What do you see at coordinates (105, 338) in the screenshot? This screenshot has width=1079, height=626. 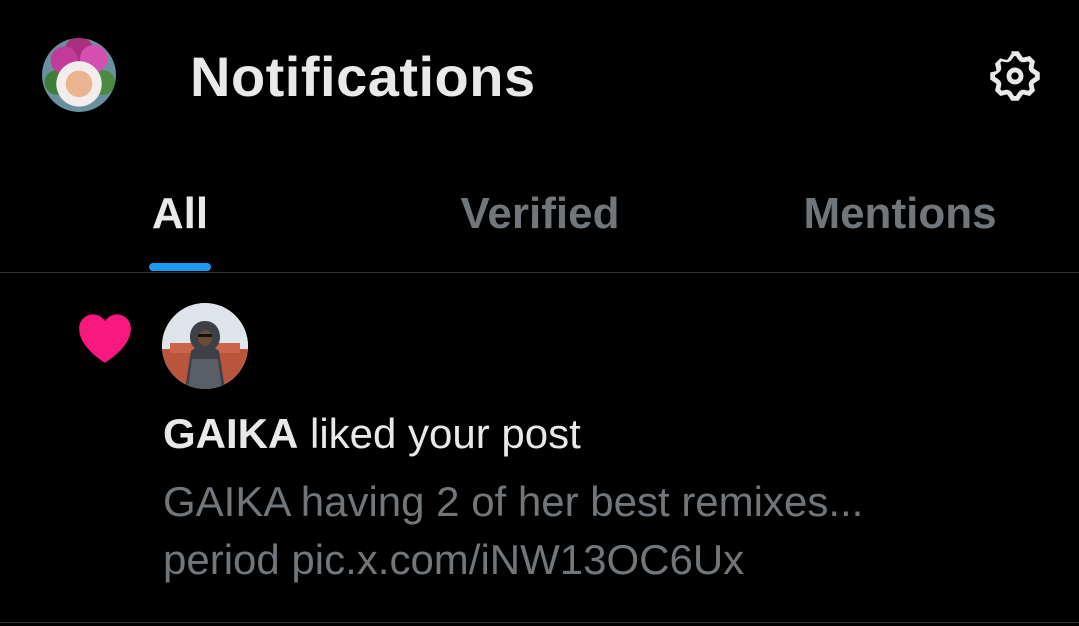 I see `heart-icon` at bounding box center [105, 338].